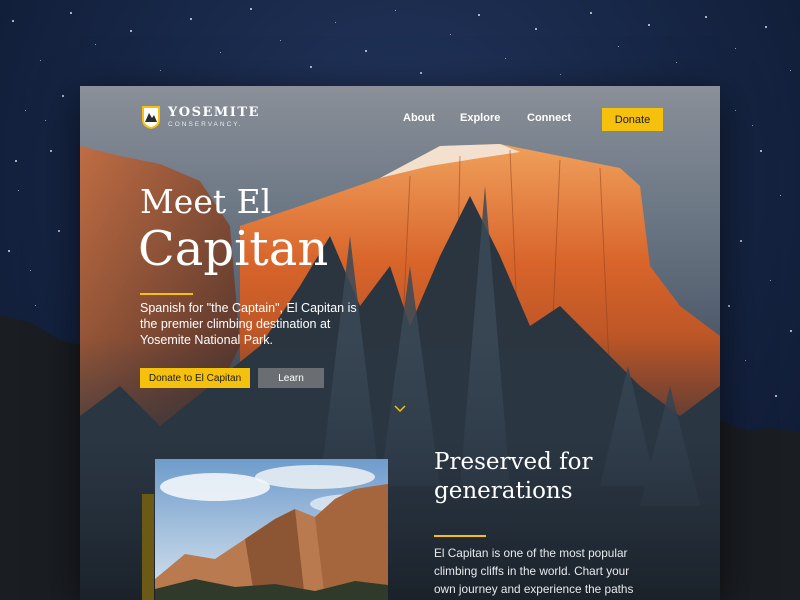  What do you see at coordinates (549, 118) in the screenshot?
I see `nav-link-connect: Connect` at bounding box center [549, 118].